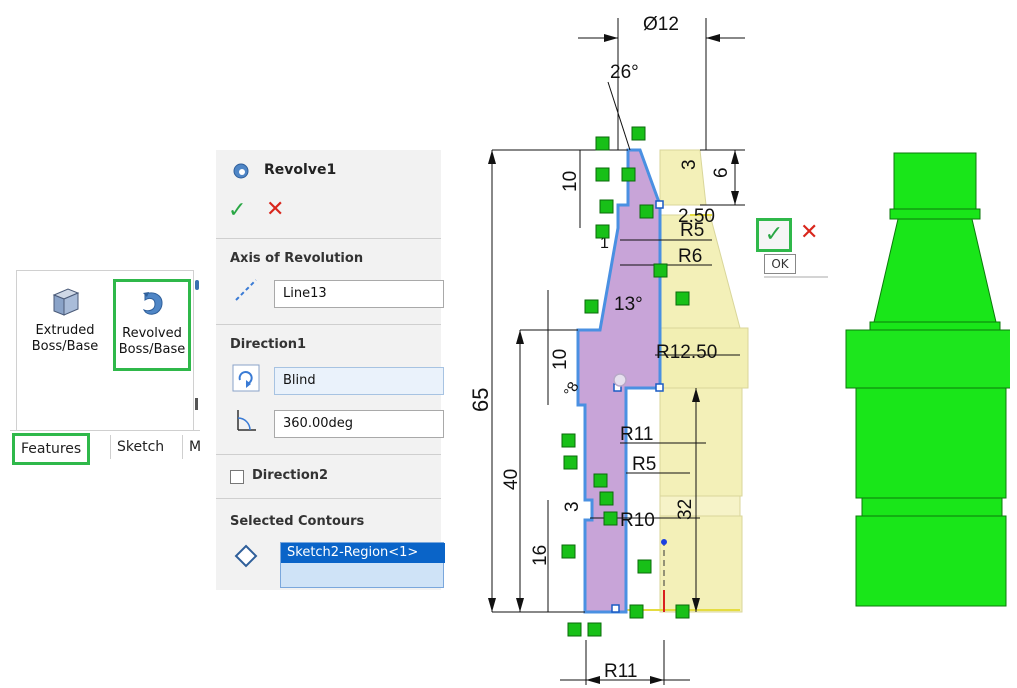  Describe the element at coordinates (66, 302) in the screenshot. I see `extrude-icon` at that location.